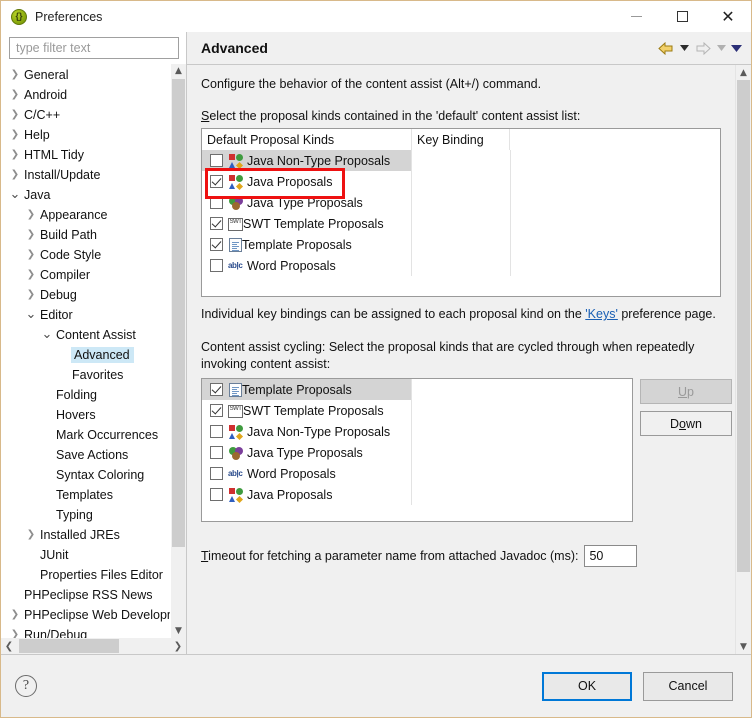 The width and height of the screenshot is (752, 718). What do you see at coordinates (86, 455) in the screenshot?
I see `sidebar-item-save-actions: Save Actions` at bounding box center [86, 455].